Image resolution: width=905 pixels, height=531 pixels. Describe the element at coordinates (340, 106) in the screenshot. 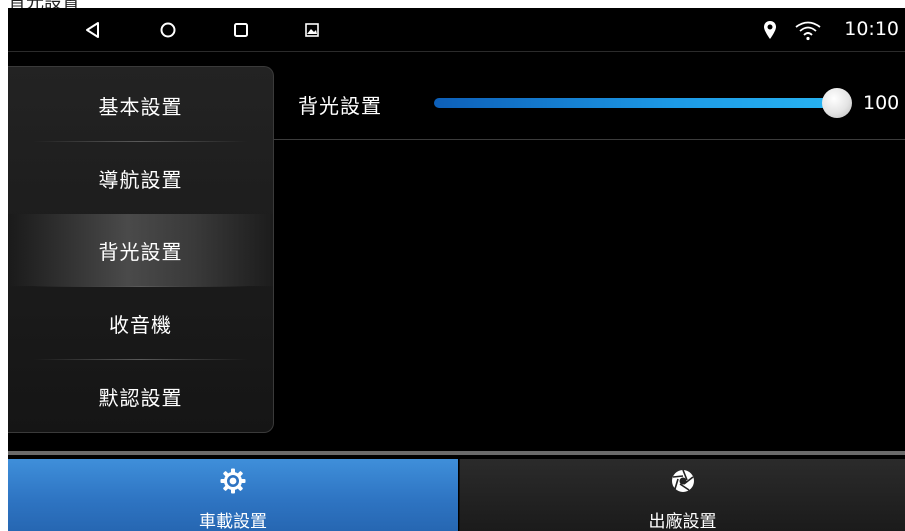

I see `backlight-label: 背光設置` at that location.